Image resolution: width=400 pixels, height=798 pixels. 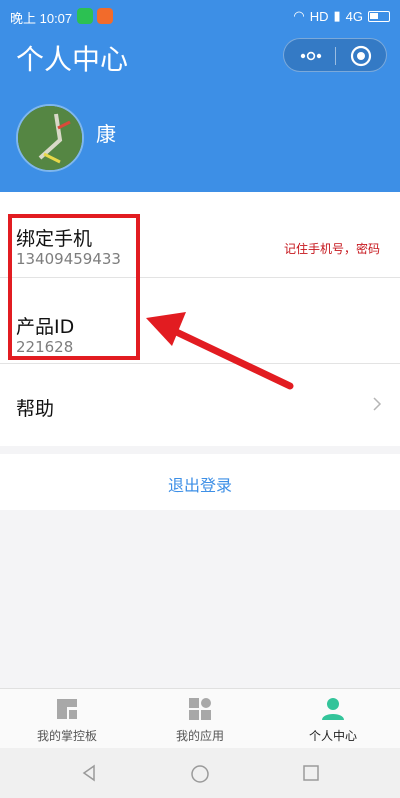 I want to click on logout-label: 退出登录, so click(x=199, y=485).